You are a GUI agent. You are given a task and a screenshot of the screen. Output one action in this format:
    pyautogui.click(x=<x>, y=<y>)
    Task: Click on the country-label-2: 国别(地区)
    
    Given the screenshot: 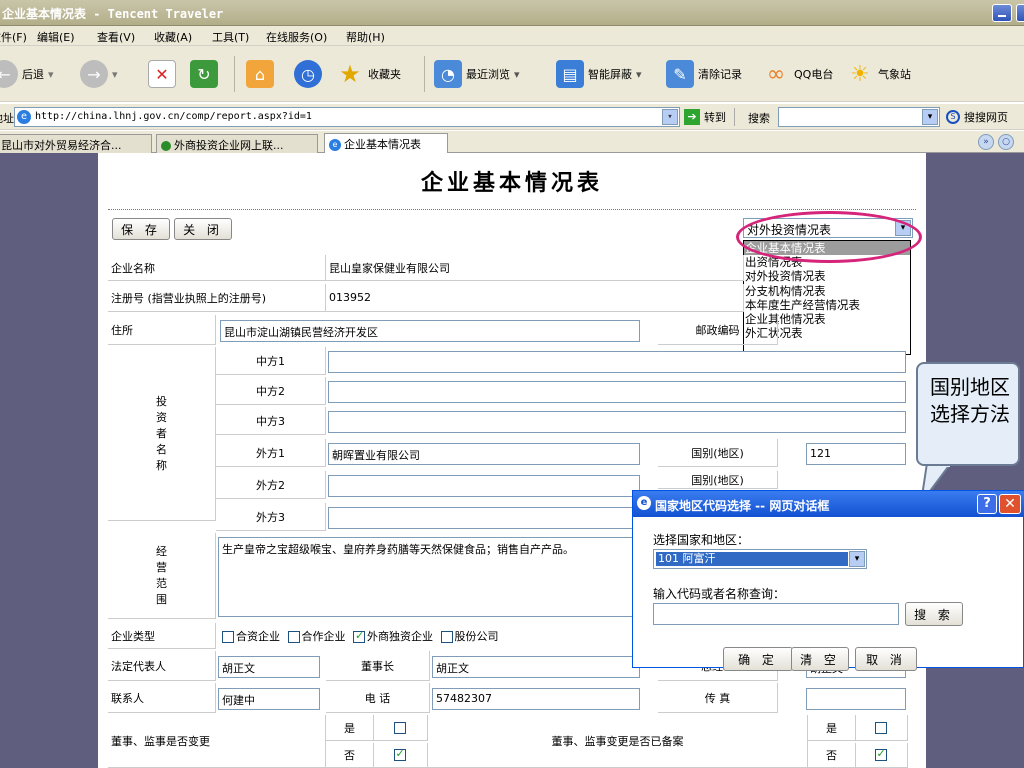 What is the action you would take?
    pyautogui.click(x=718, y=480)
    